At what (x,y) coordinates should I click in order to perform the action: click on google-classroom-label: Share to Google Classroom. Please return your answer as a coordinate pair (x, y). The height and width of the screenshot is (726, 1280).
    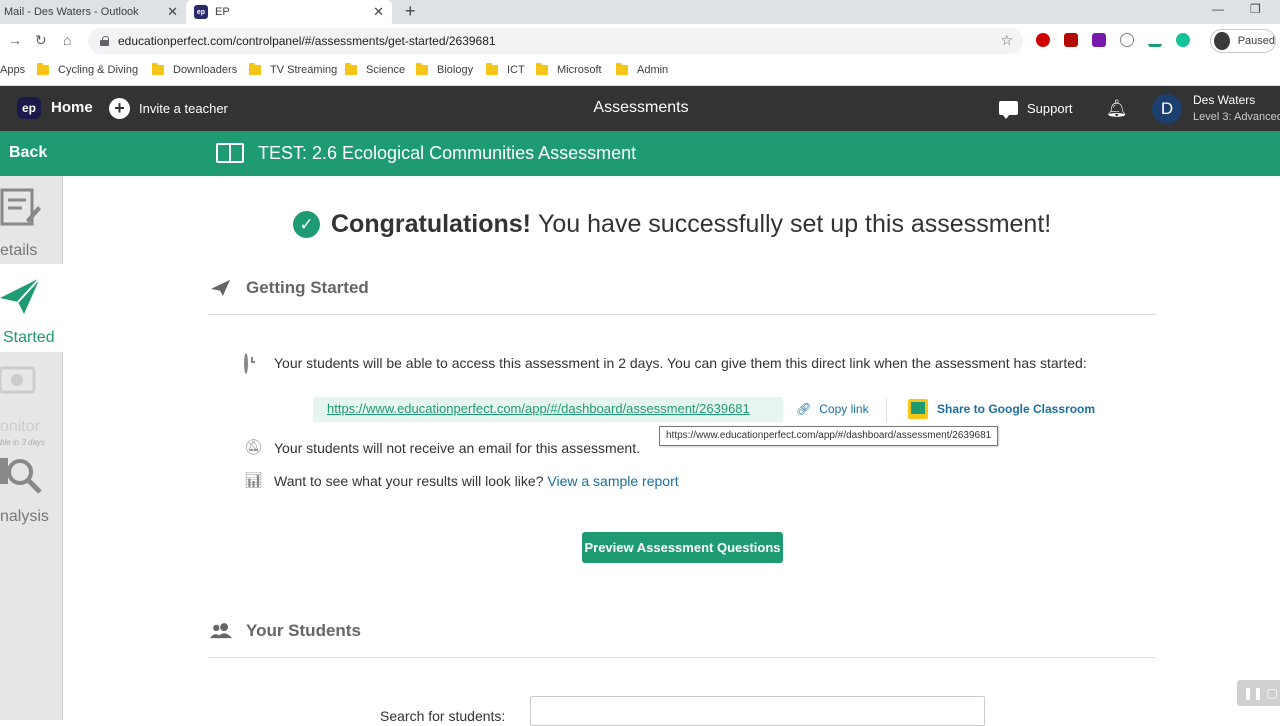
    Looking at the image, I should click on (1016, 409).